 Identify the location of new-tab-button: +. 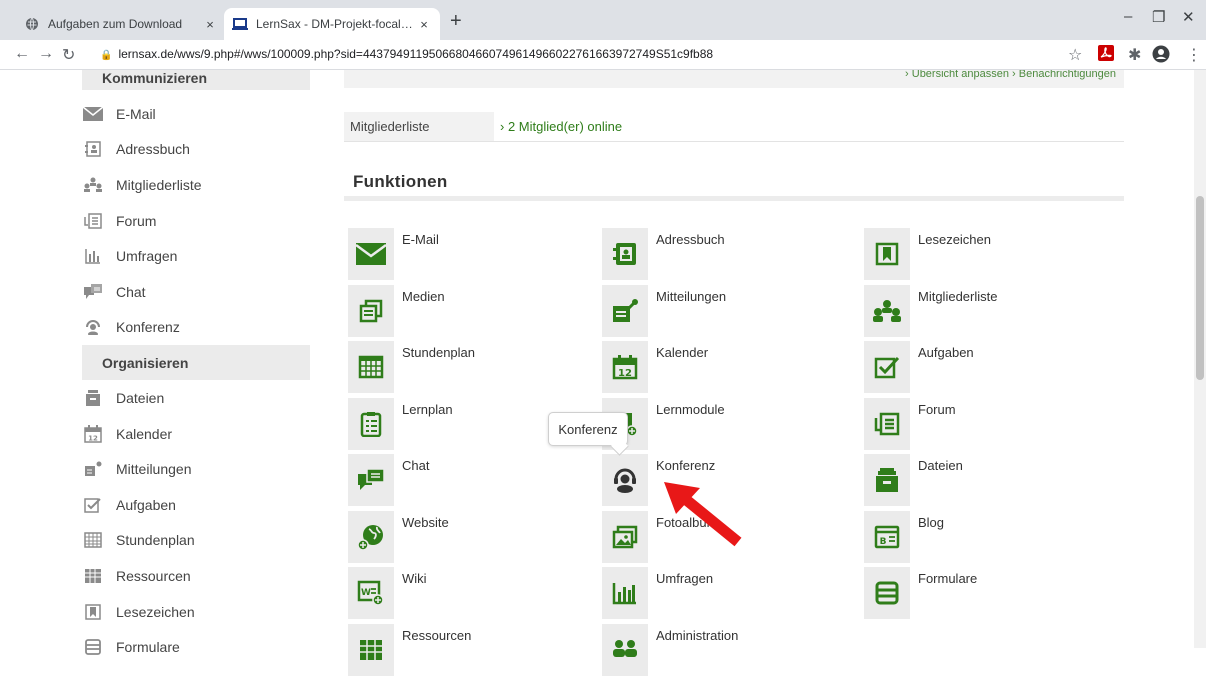
(456, 21).